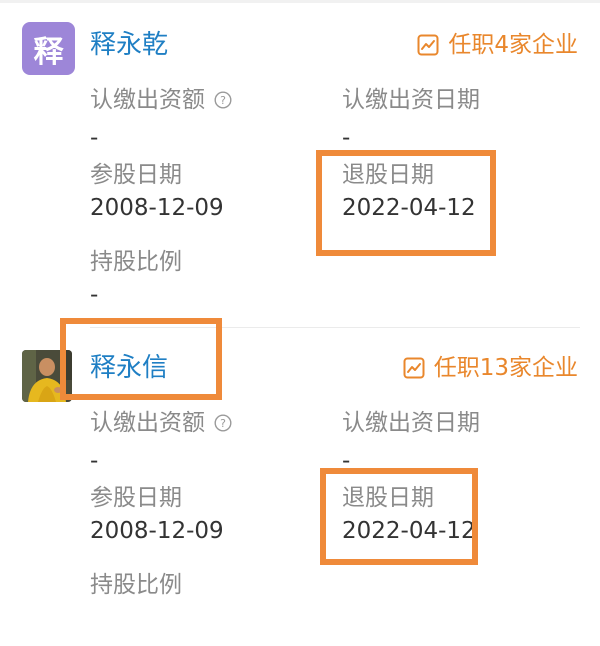 This screenshot has height=646, width=600. Describe the element at coordinates (505, 368) in the screenshot. I see `positions-label: 任职13家企业` at that location.